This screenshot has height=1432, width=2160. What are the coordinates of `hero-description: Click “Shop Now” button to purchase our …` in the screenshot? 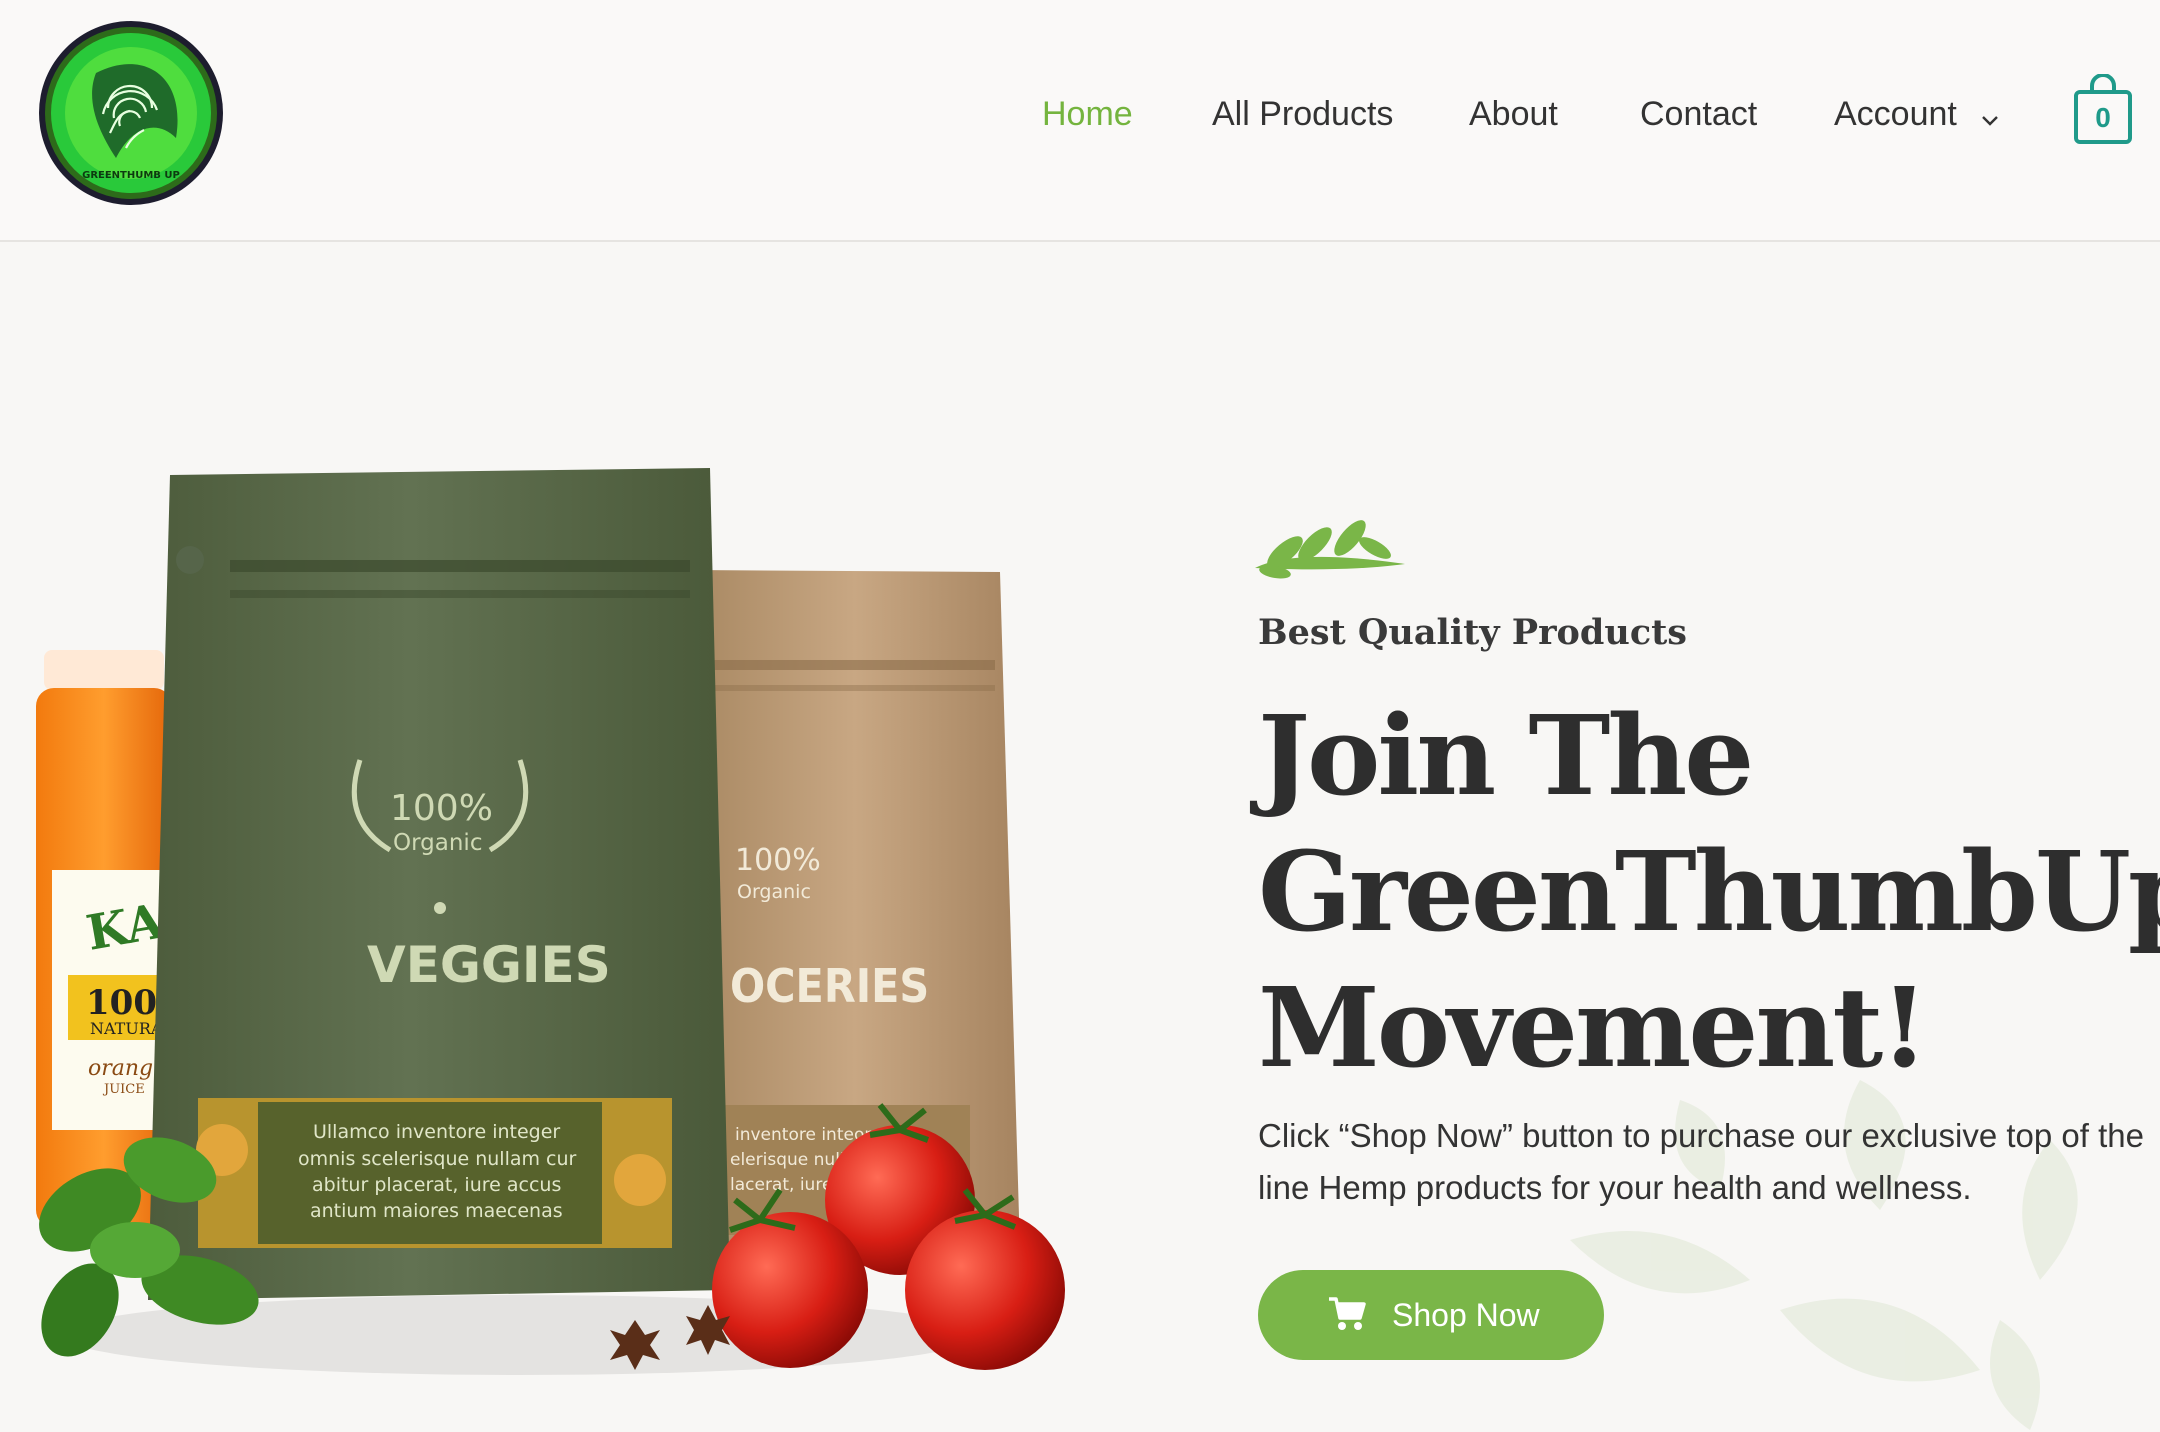 It's located at (1708, 1162).